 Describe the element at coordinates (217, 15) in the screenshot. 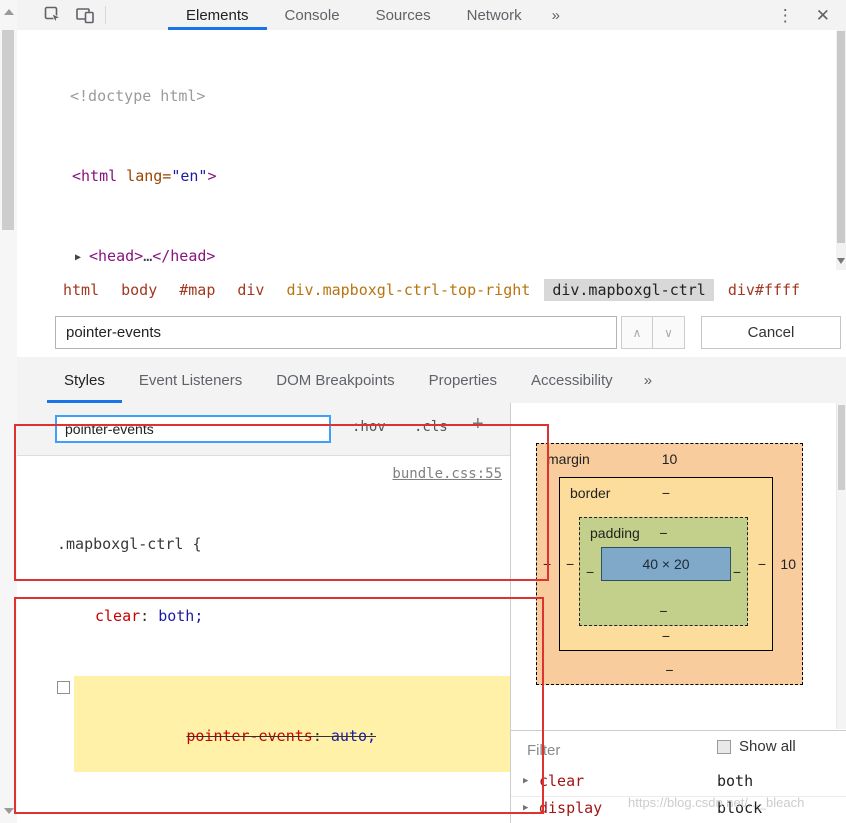

I see `tab-elements: Elements` at that location.